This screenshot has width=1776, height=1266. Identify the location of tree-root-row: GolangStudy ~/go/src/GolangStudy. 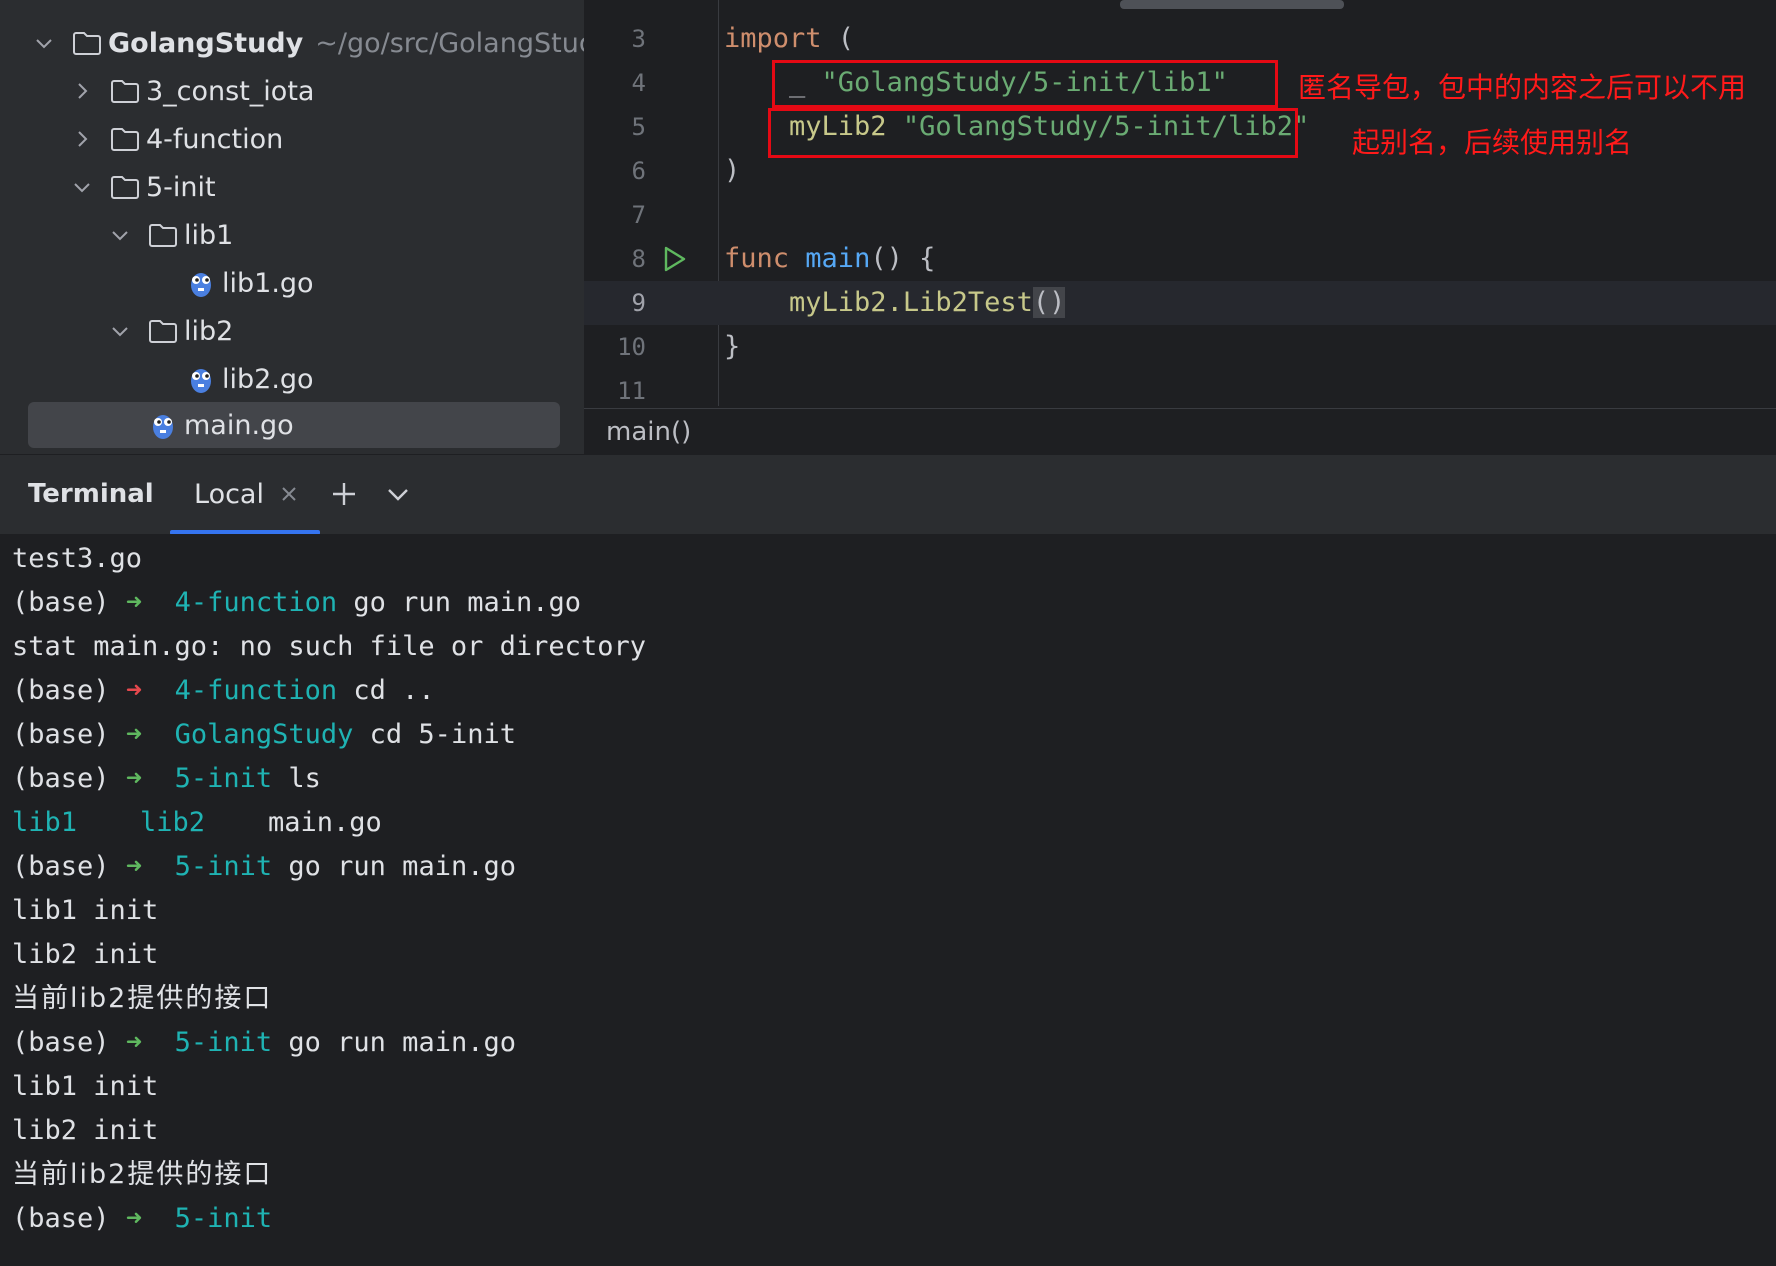
(306, 43).